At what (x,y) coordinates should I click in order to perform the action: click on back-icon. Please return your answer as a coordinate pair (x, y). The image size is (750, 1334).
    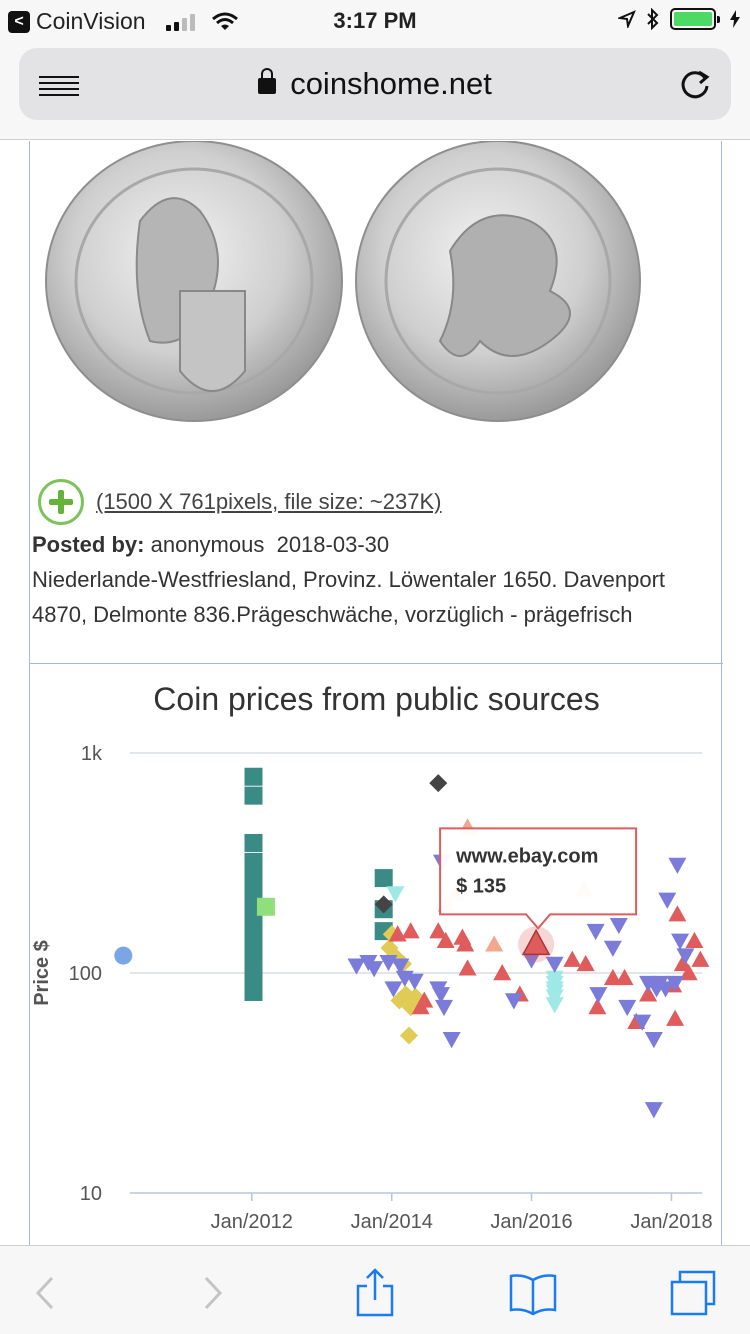
    Looking at the image, I should click on (47, 1293).